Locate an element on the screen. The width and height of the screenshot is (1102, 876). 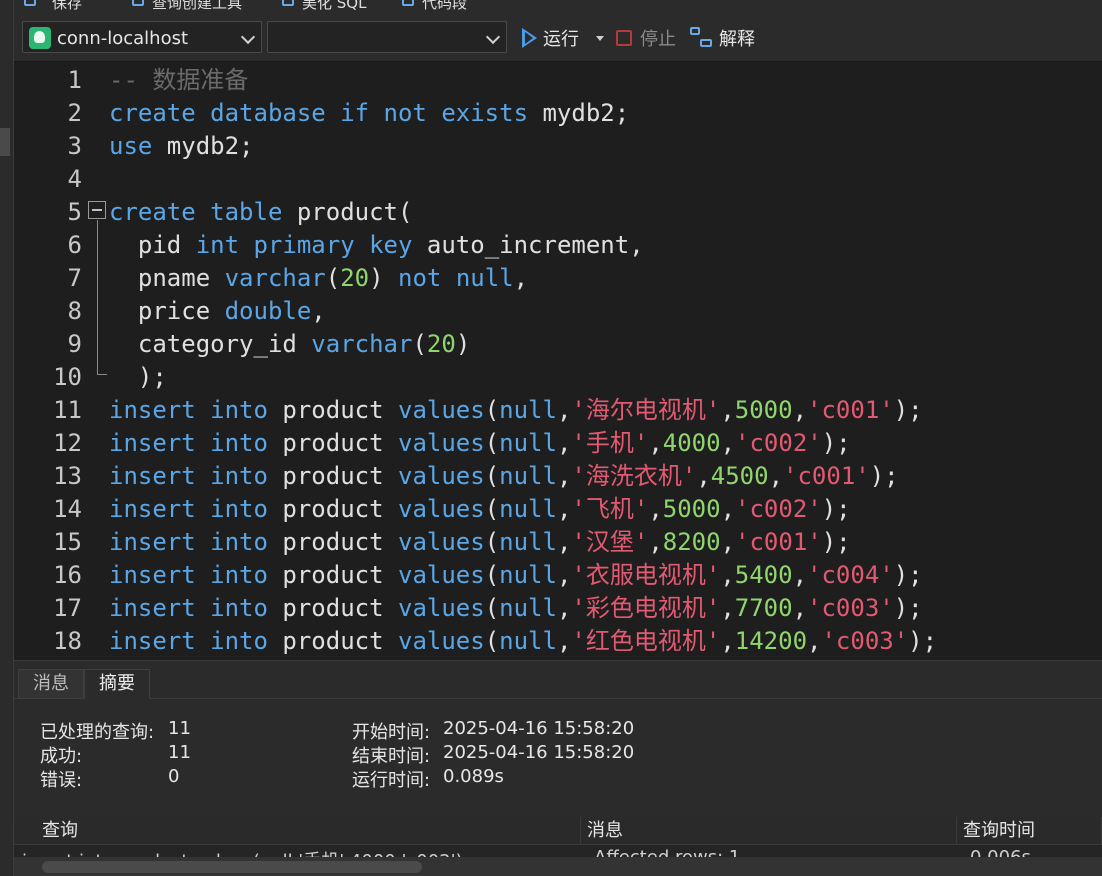
line-number: 2 is located at coordinates (74, 113).